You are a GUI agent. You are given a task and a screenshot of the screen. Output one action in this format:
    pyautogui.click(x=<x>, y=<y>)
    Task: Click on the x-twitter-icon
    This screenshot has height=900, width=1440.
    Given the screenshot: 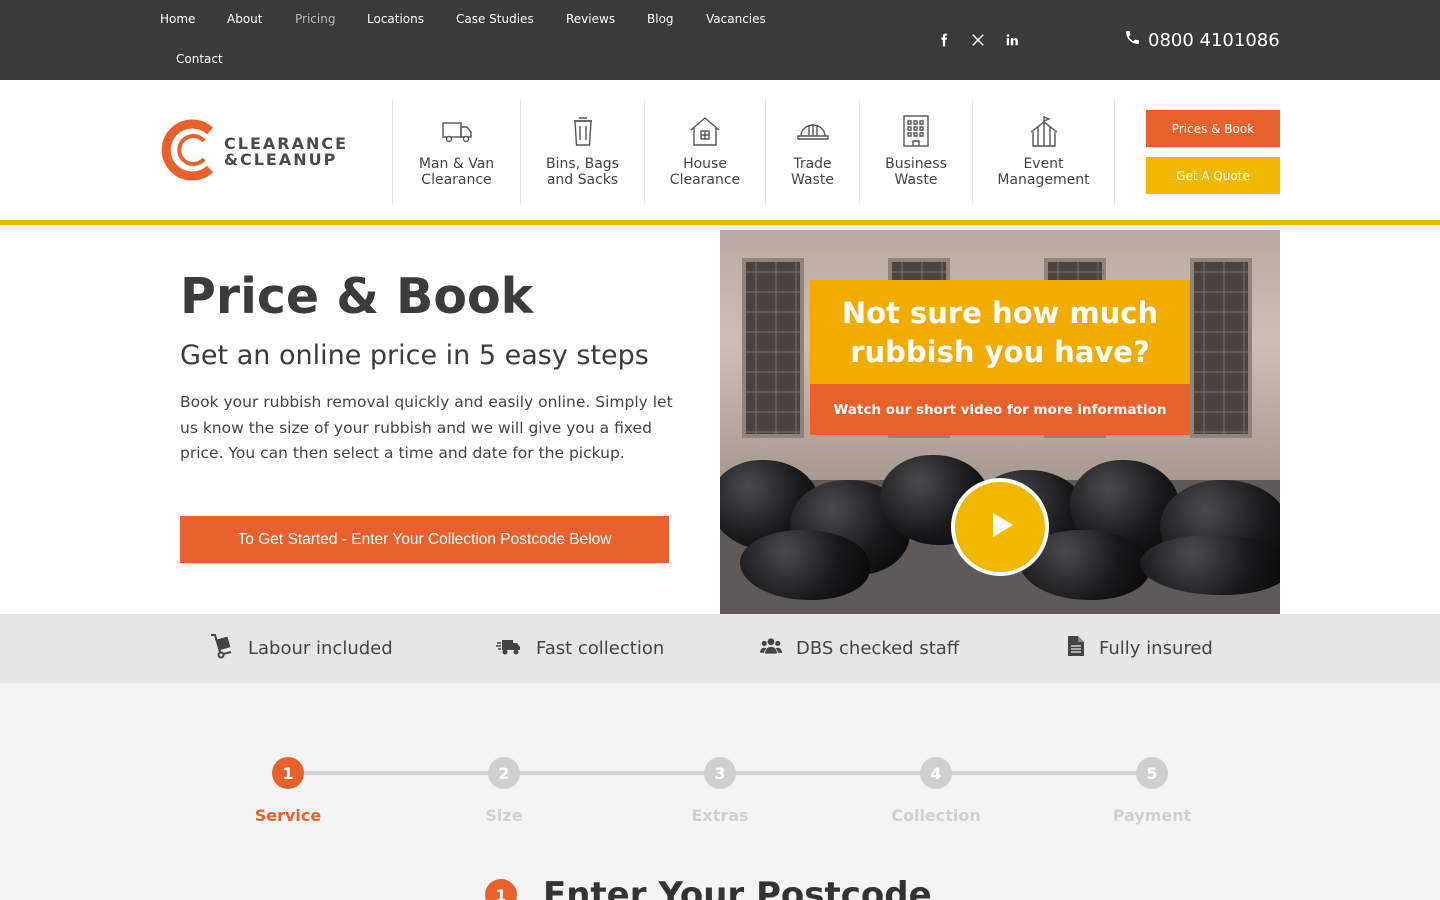 What is the action you would take?
    pyautogui.click(x=978, y=40)
    